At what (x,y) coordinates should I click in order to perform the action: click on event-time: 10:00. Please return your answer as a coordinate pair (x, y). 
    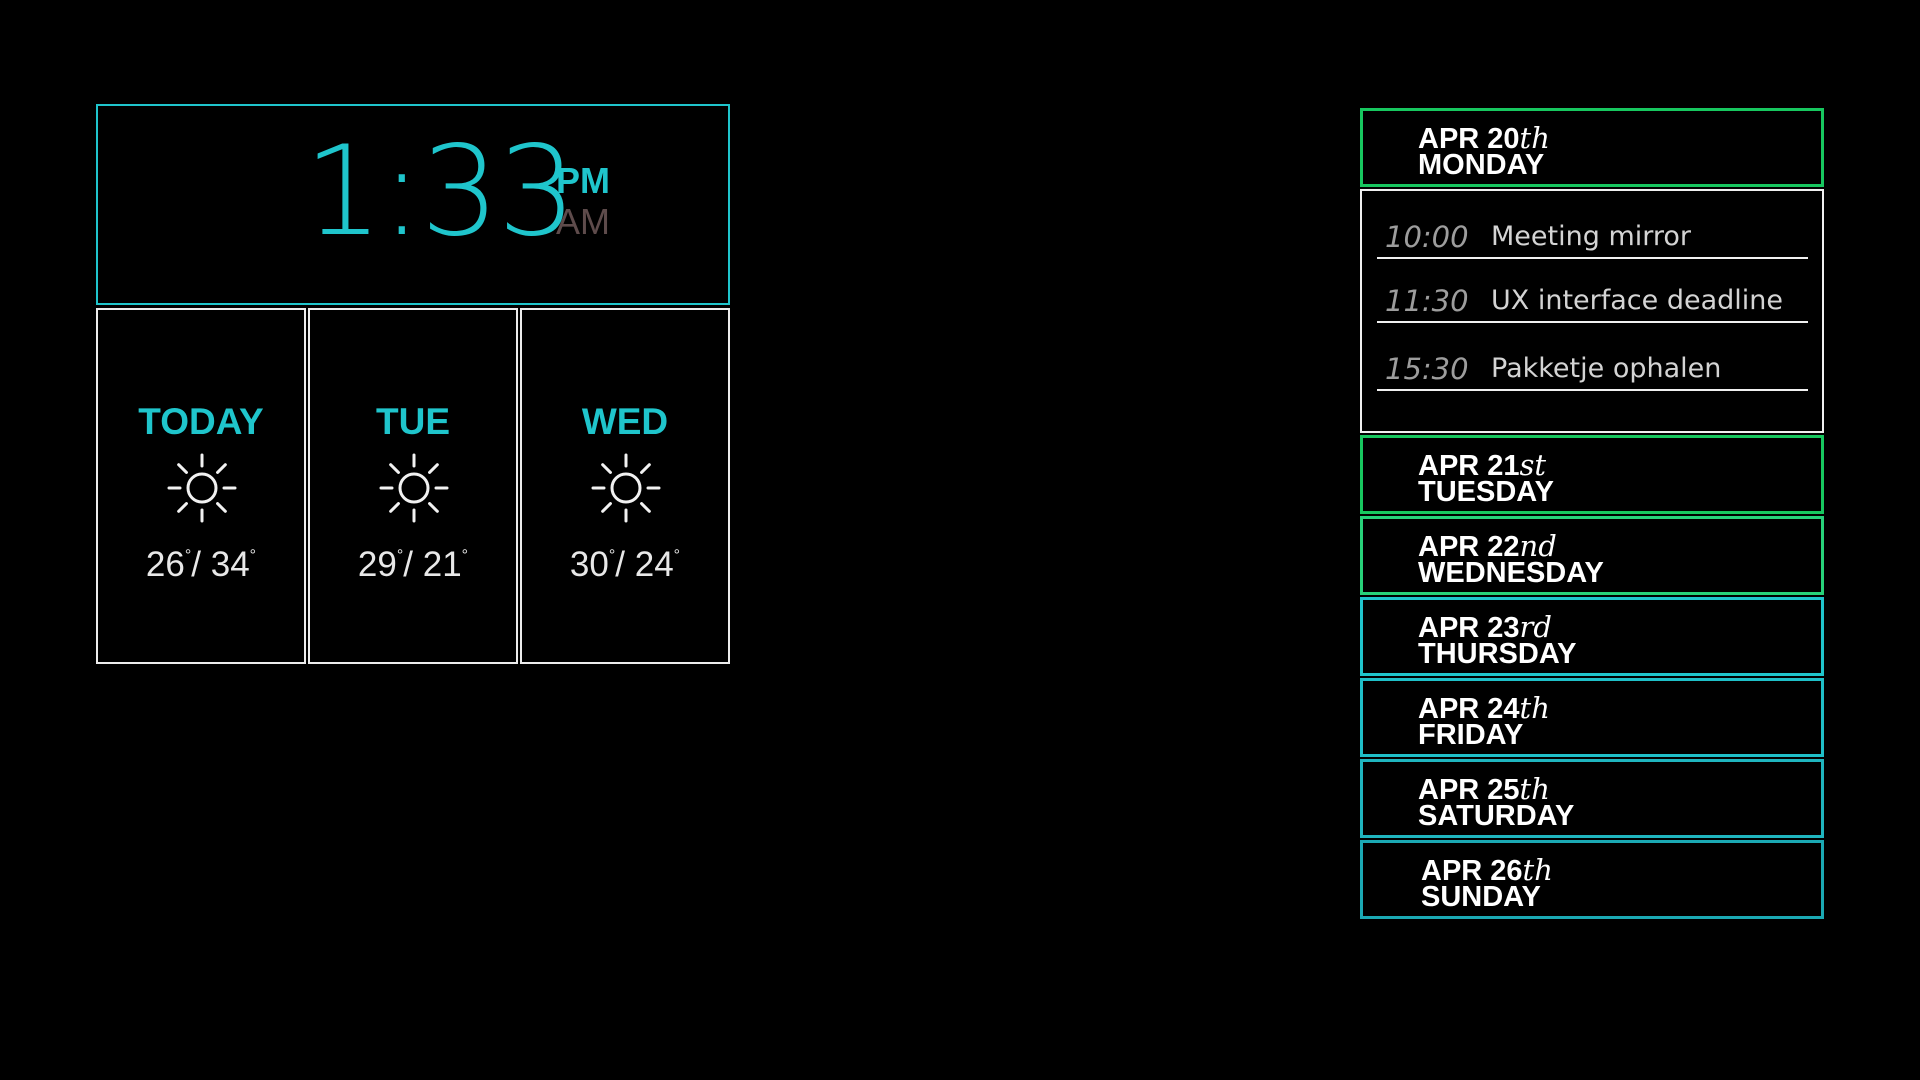
    Looking at the image, I should click on (1427, 237).